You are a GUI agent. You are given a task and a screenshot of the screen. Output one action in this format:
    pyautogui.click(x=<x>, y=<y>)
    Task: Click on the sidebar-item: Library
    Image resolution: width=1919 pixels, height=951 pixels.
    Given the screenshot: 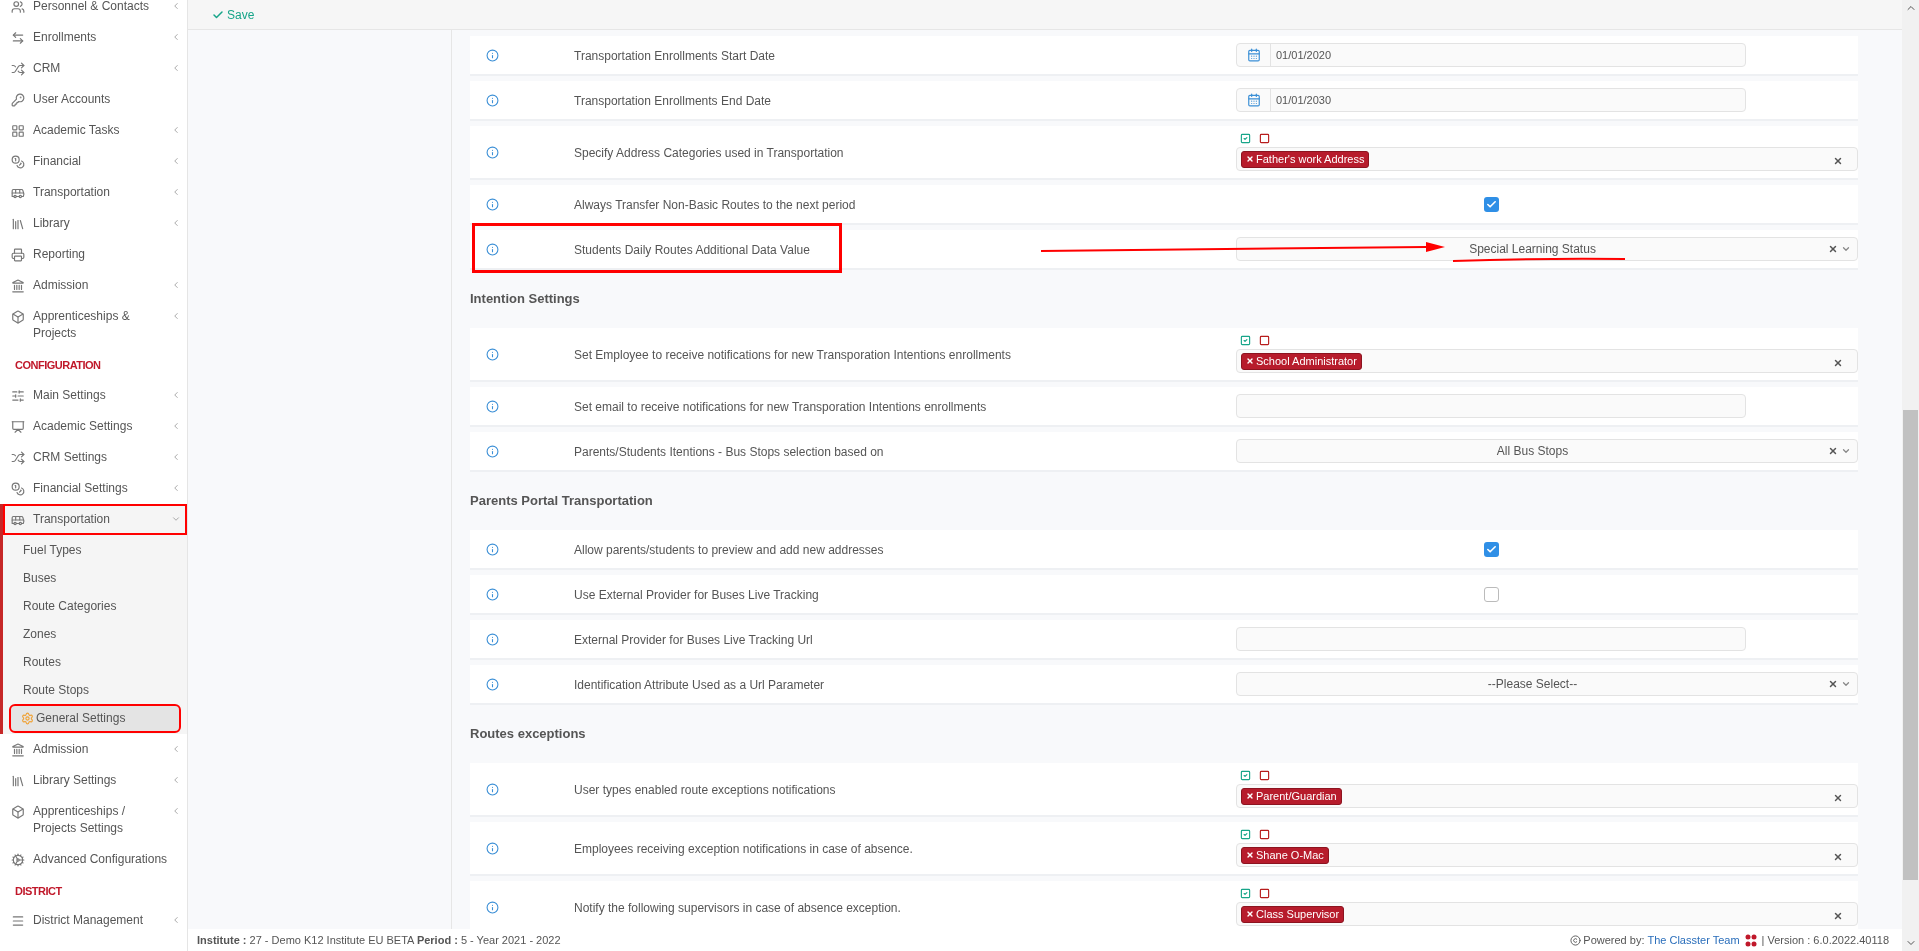 What is the action you would take?
    pyautogui.click(x=95, y=223)
    